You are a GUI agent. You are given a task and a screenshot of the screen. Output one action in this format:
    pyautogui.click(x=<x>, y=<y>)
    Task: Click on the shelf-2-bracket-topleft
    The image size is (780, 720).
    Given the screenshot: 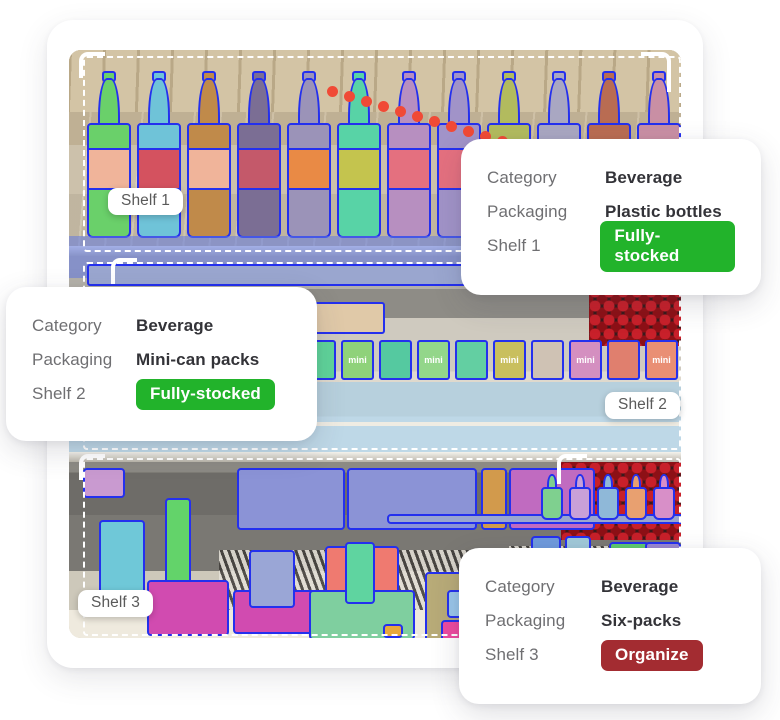 What is the action you would take?
    pyautogui.click(x=124, y=271)
    